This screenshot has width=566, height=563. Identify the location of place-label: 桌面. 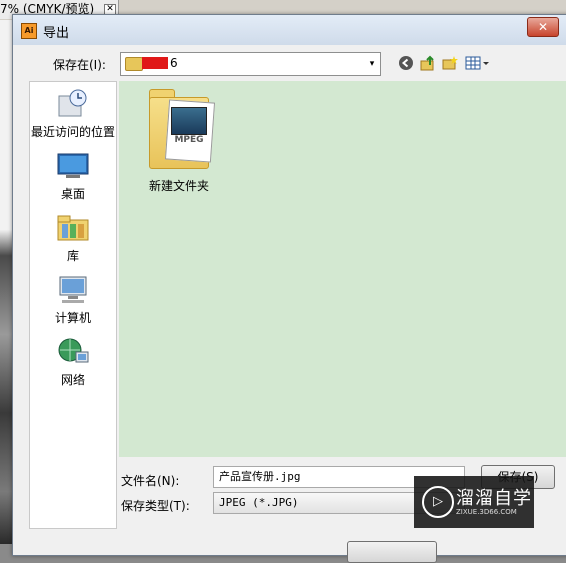
(72, 194).